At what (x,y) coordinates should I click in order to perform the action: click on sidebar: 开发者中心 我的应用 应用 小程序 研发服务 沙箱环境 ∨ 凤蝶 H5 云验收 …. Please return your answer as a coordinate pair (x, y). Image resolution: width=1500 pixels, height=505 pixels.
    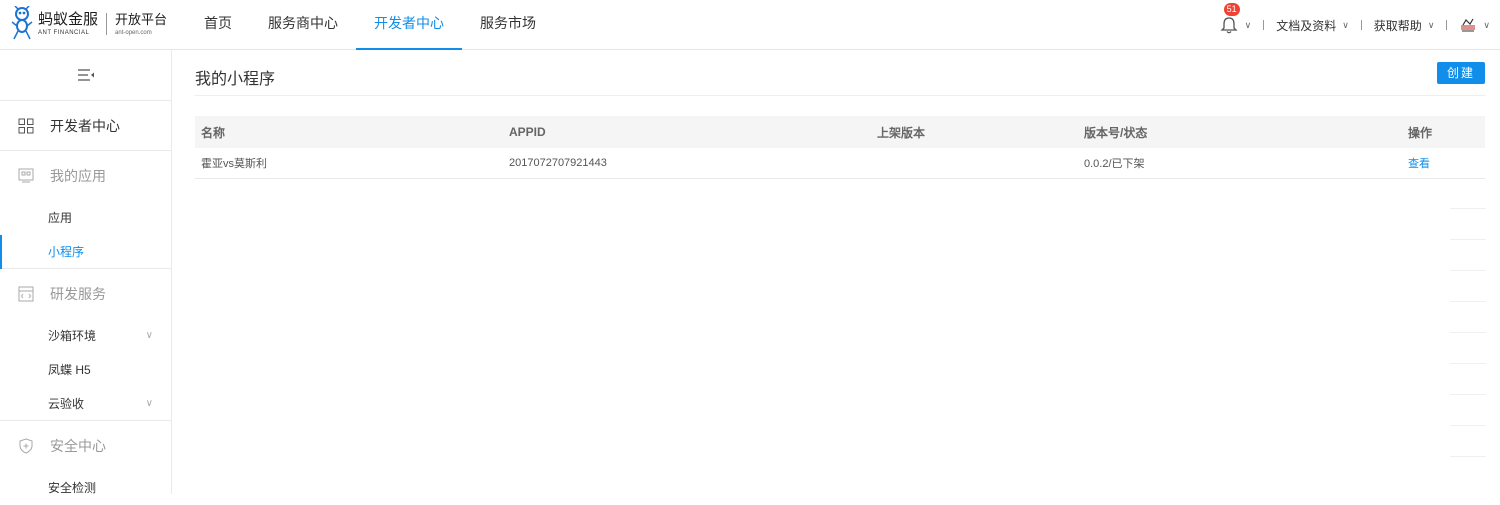
    Looking at the image, I should click on (86, 272).